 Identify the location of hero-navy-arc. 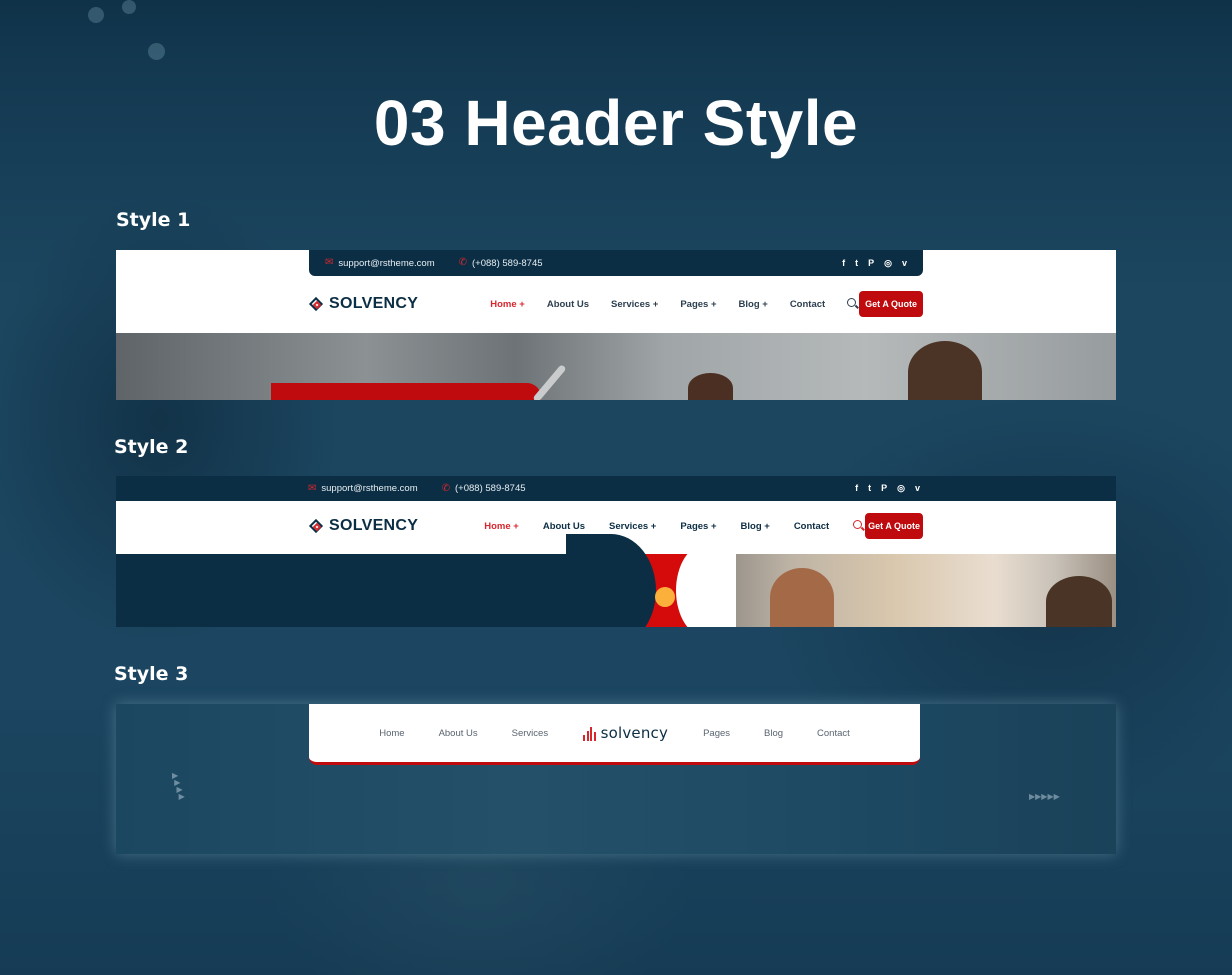
(611, 580).